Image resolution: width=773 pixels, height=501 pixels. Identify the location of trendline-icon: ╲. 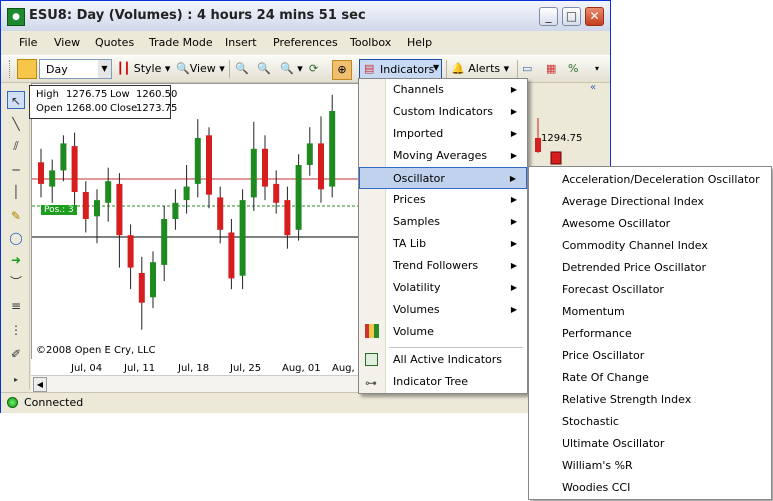
(16, 124).